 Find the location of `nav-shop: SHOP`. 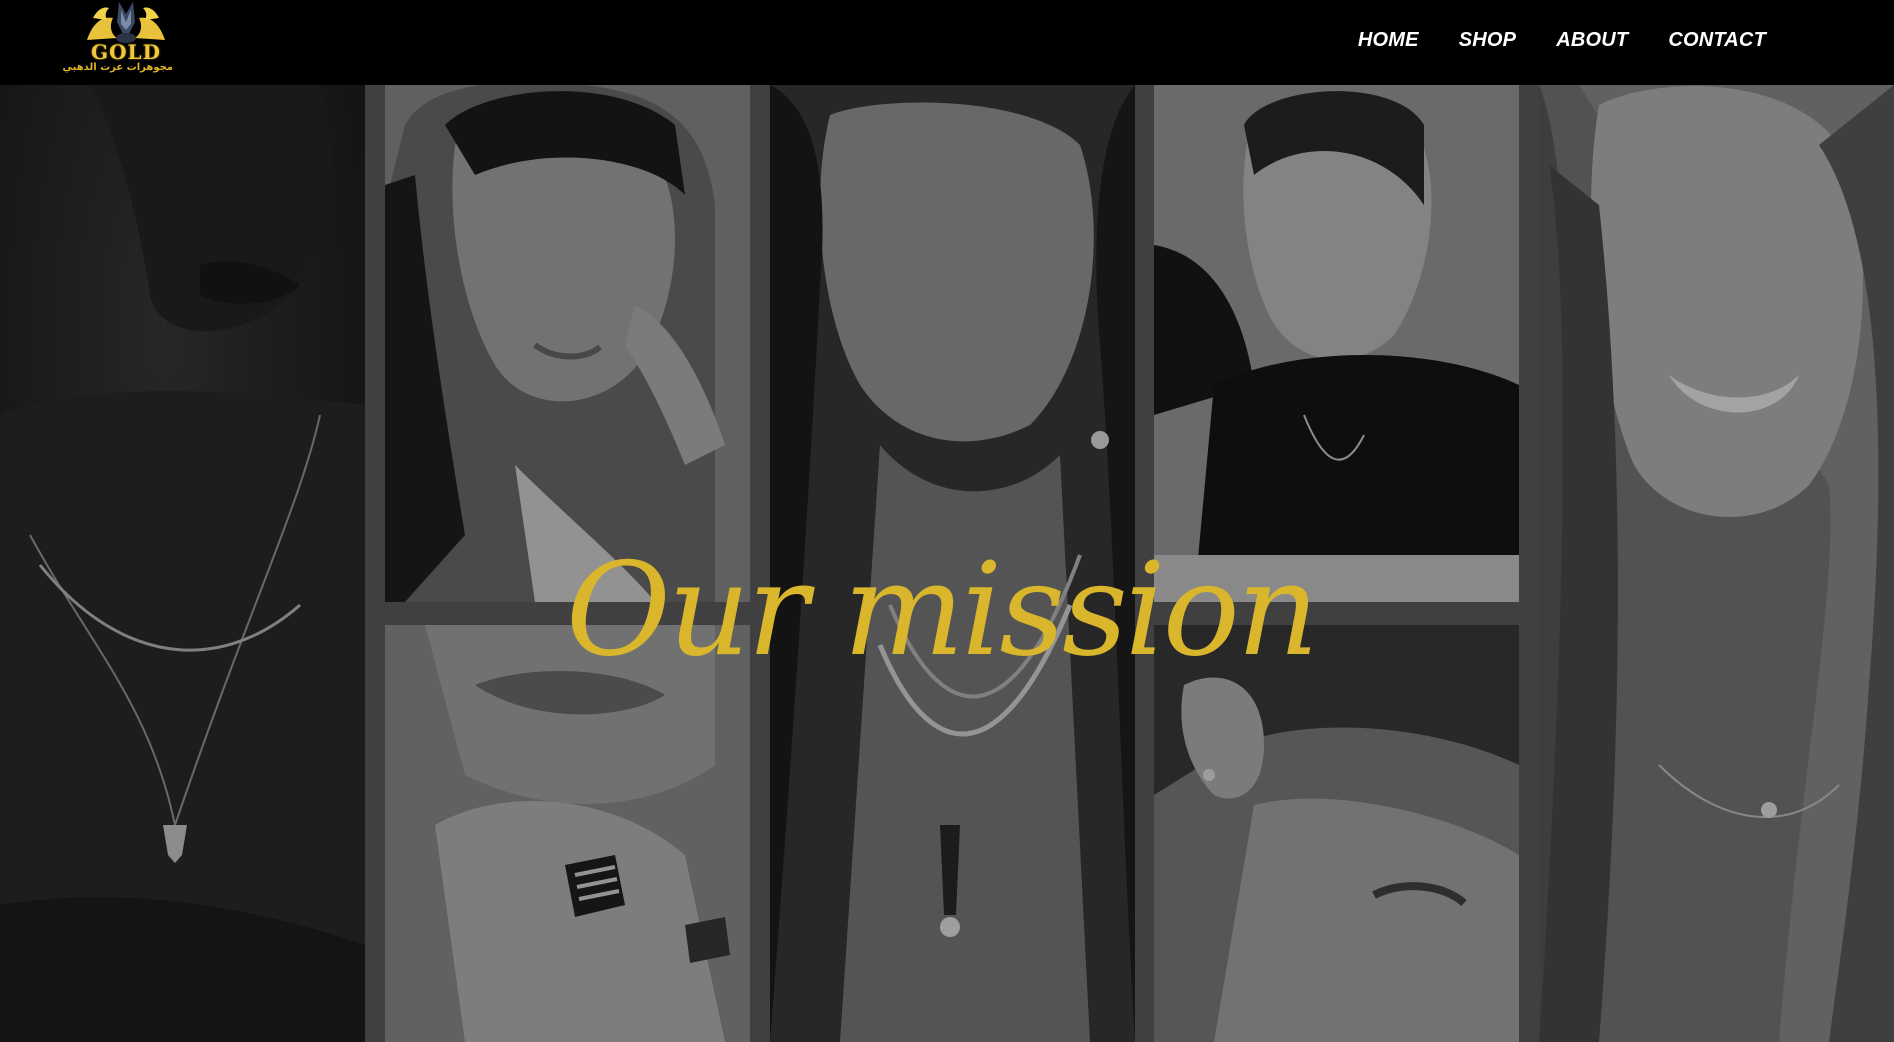

nav-shop: SHOP is located at coordinates (1487, 40).